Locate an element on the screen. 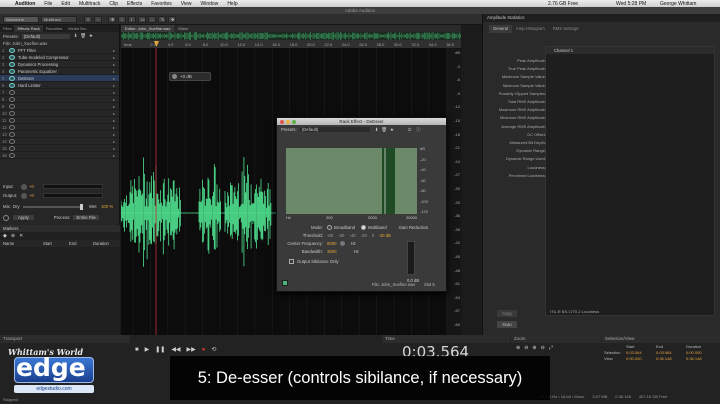 This screenshot has width=720, height=404. rack-slot: 8 ▸ is located at coordinates (59, 99).